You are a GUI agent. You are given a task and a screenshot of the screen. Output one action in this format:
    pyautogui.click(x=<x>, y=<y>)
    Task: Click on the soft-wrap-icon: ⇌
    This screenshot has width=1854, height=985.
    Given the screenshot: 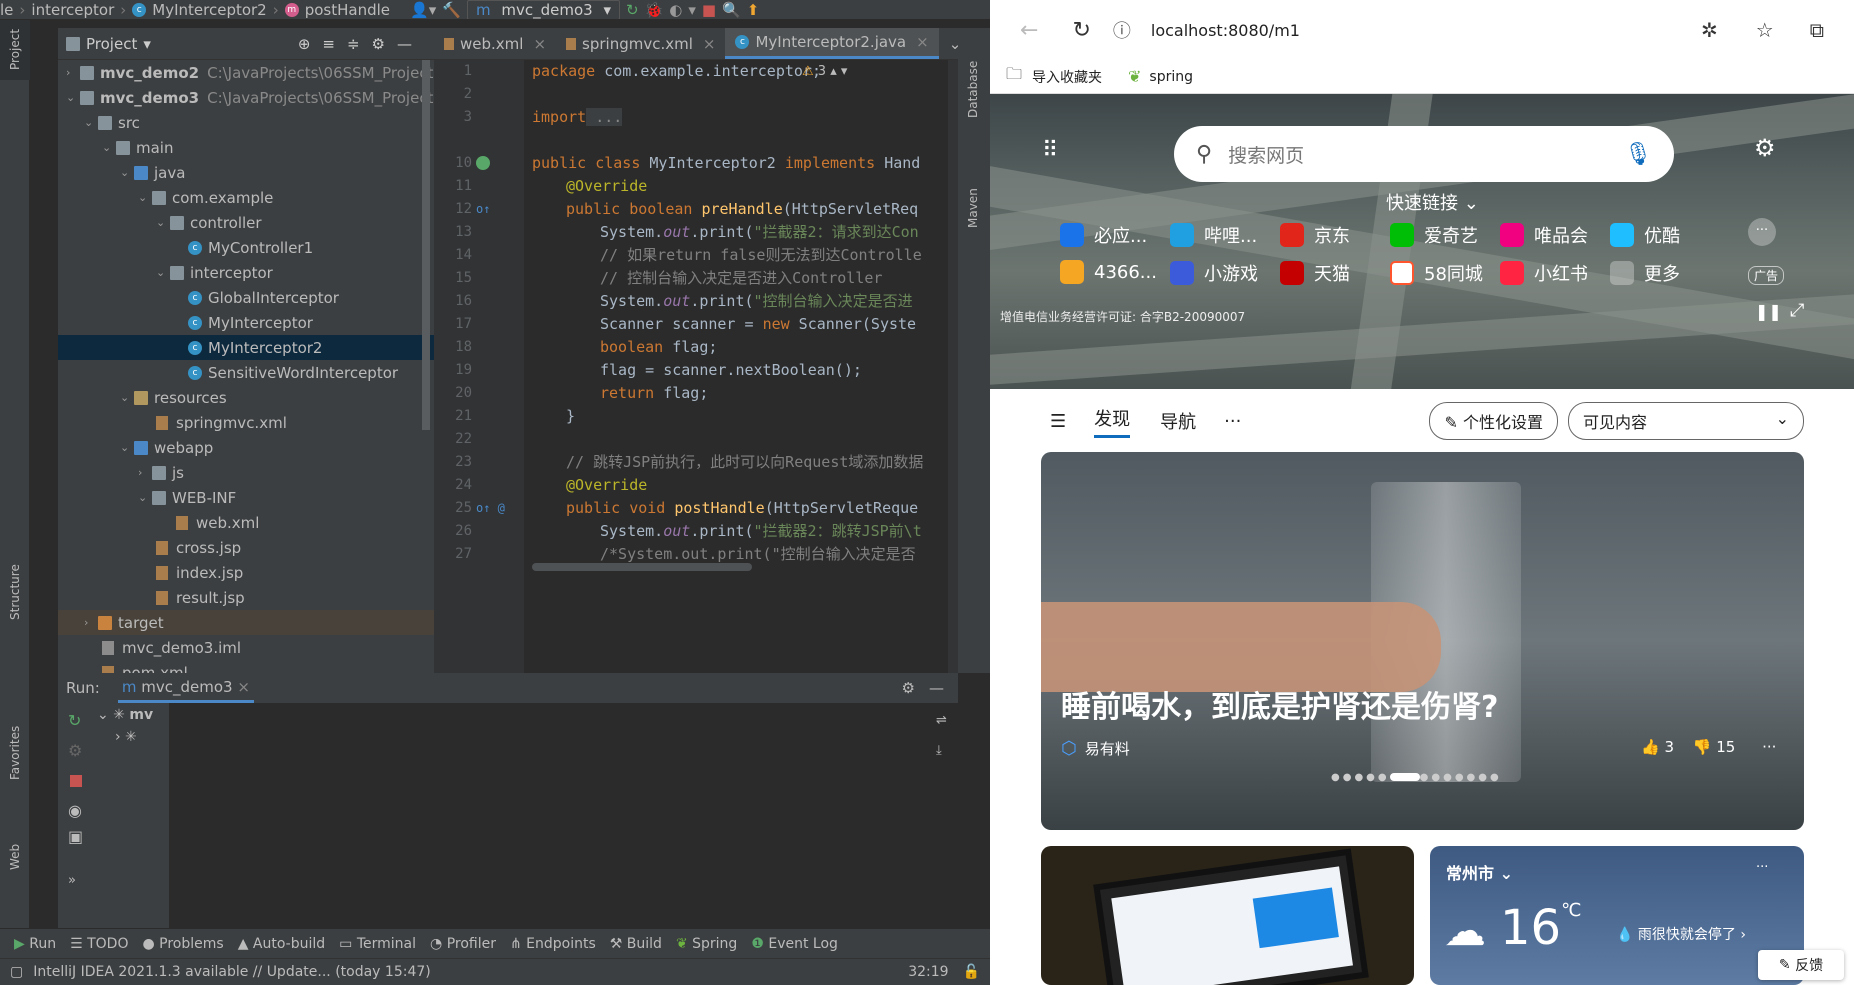 What is the action you would take?
    pyautogui.click(x=941, y=720)
    